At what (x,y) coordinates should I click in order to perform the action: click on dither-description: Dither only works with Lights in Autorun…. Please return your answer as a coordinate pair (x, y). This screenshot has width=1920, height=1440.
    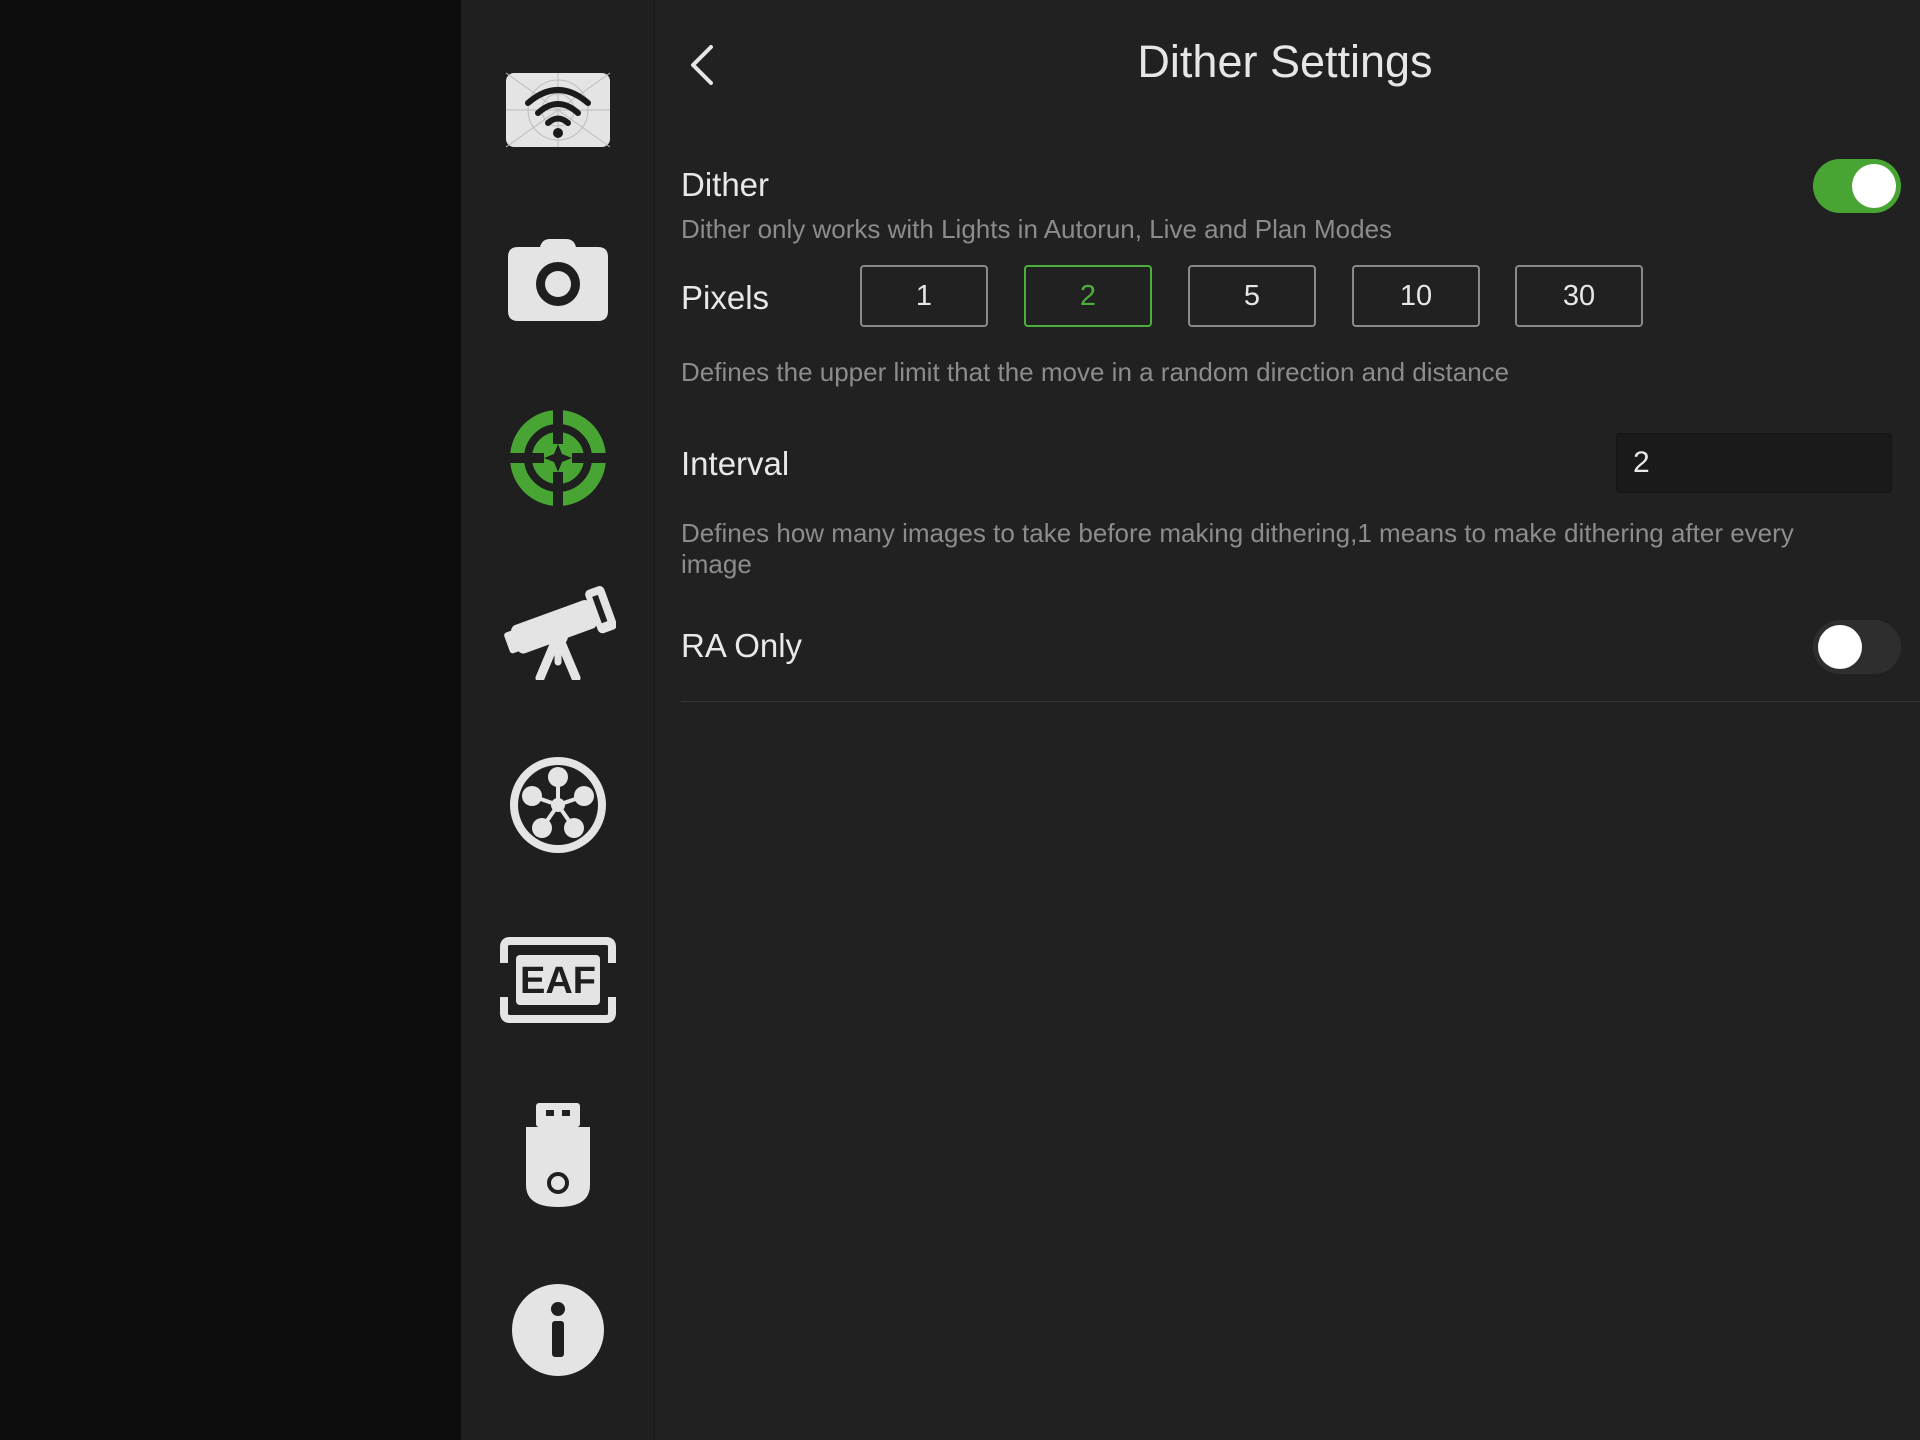
    Looking at the image, I should click on (1037, 229).